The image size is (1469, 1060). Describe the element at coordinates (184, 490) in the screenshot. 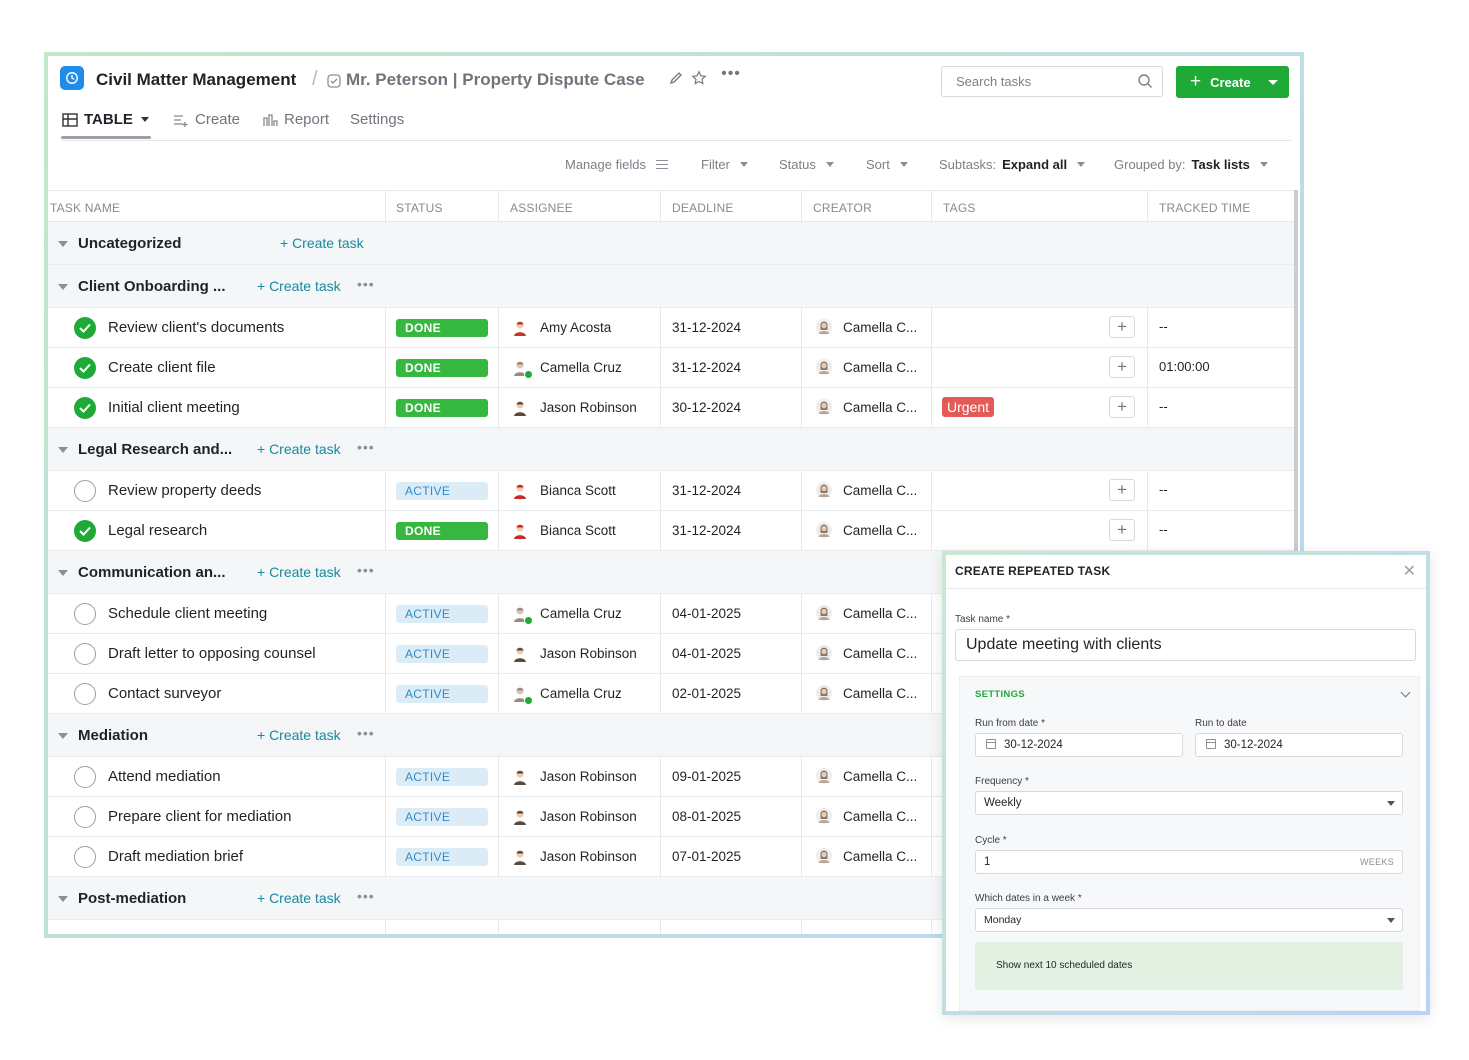

I see `task-name: Review property deeds` at that location.